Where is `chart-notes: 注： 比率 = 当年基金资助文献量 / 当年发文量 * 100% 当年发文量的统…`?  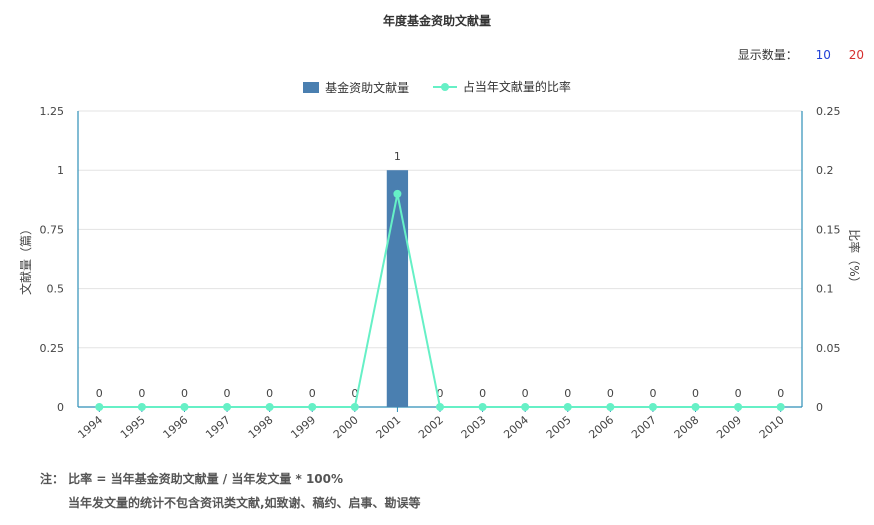
chart-notes: 注： 比率 = 当年基金资助文献量 / 当年发文量 * 100% 当年发文量的统… is located at coordinates (230, 491).